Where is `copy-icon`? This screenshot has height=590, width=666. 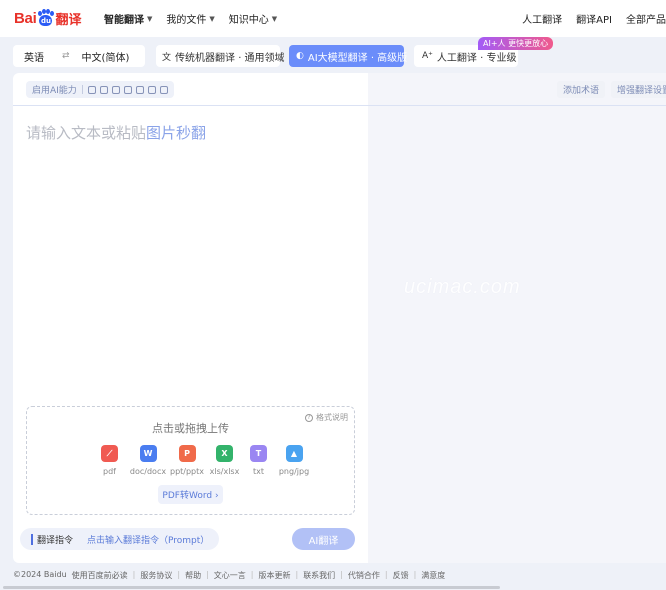 copy-icon is located at coordinates (127, 89).